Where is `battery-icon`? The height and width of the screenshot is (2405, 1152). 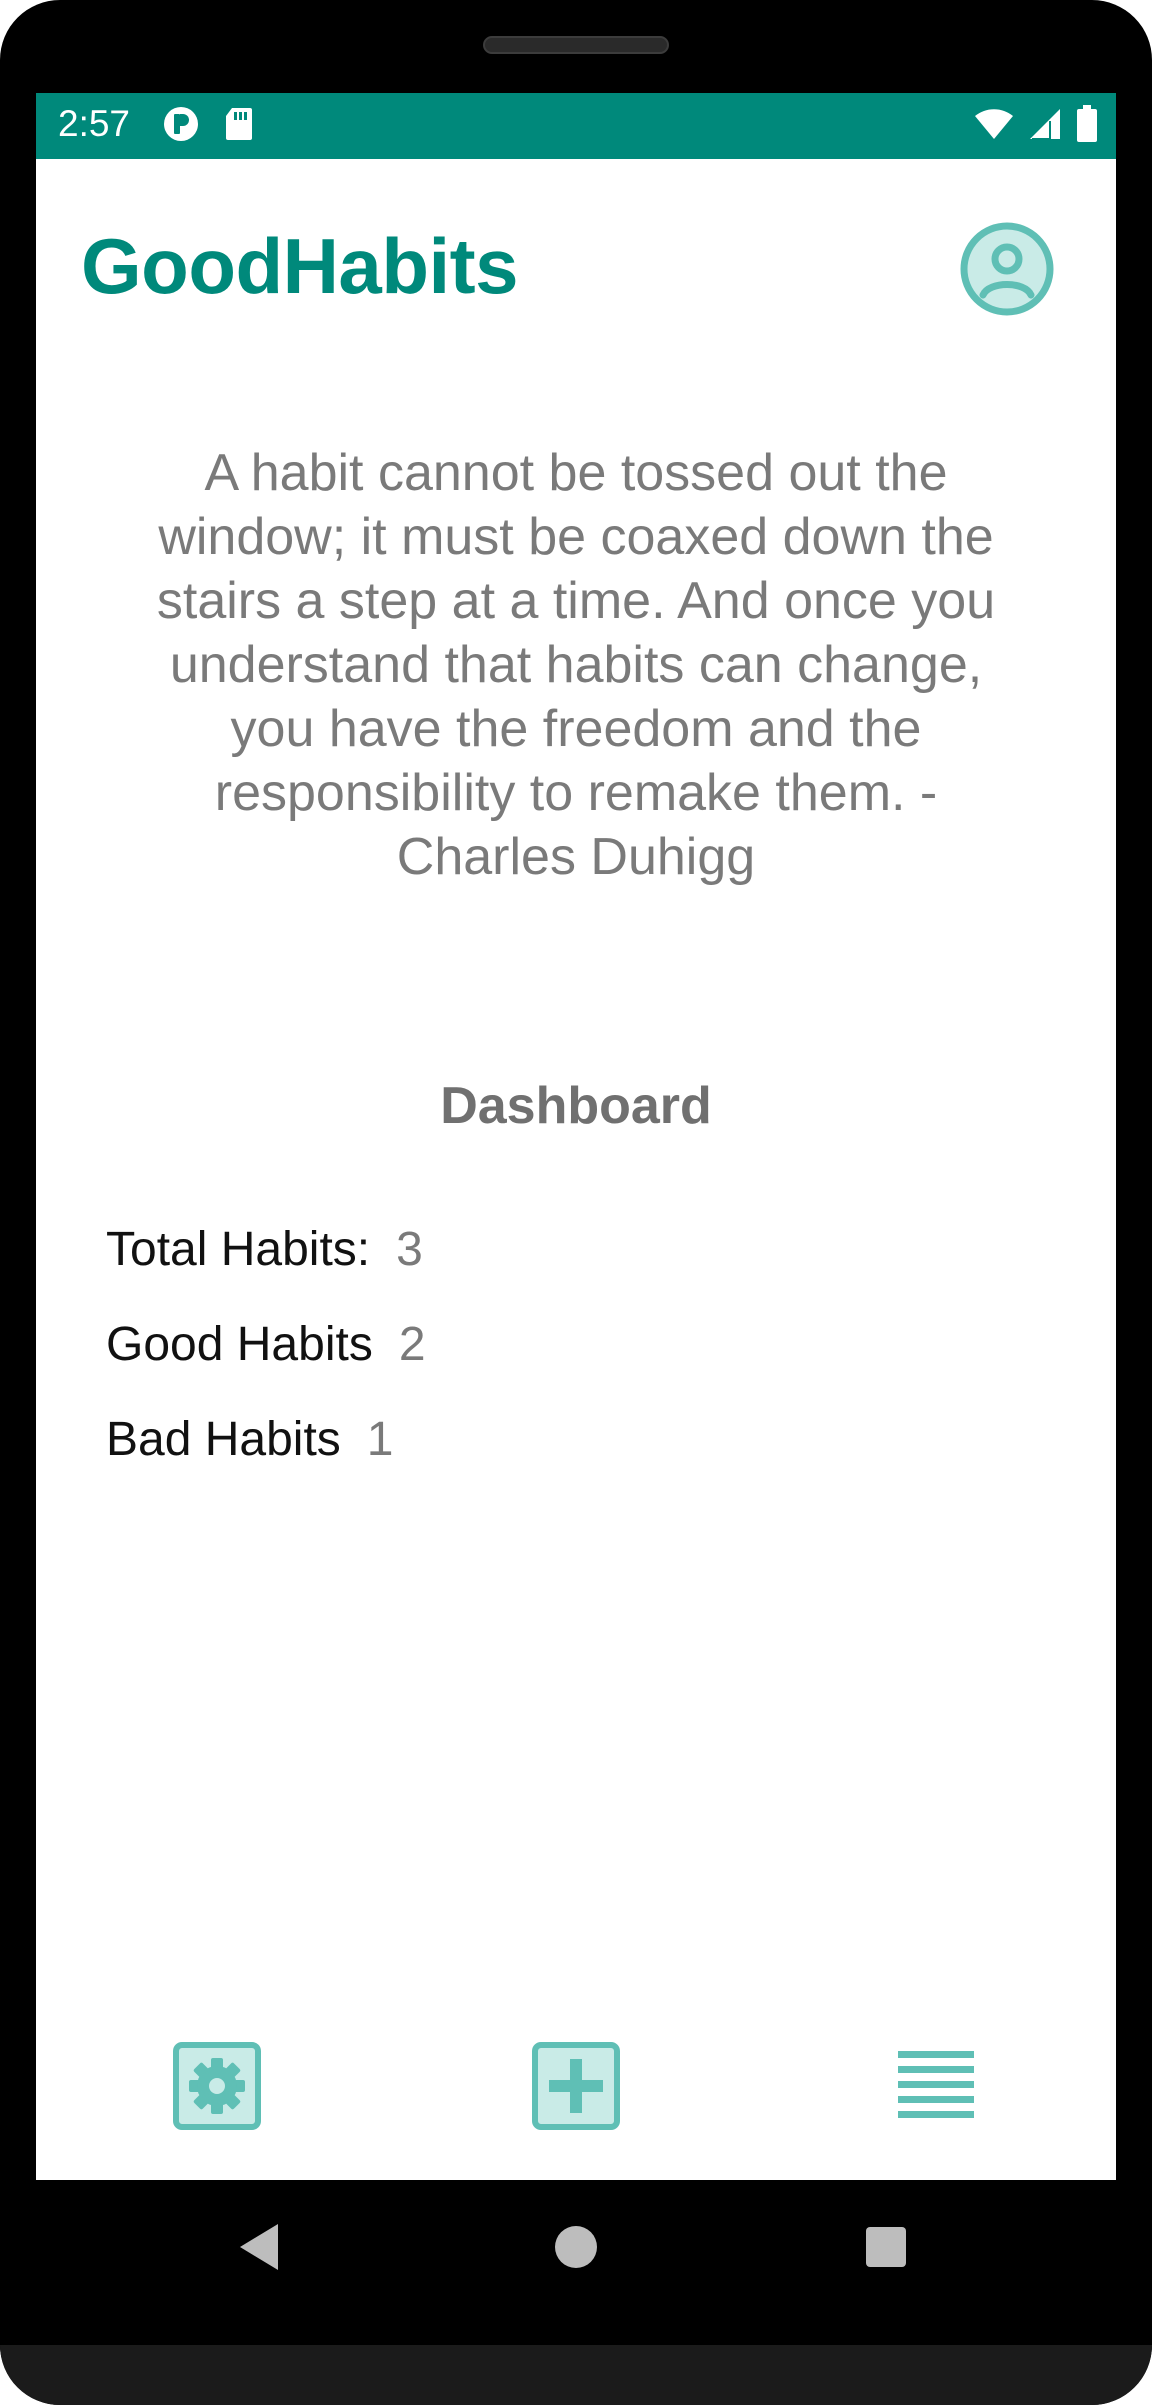 battery-icon is located at coordinates (1087, 126).